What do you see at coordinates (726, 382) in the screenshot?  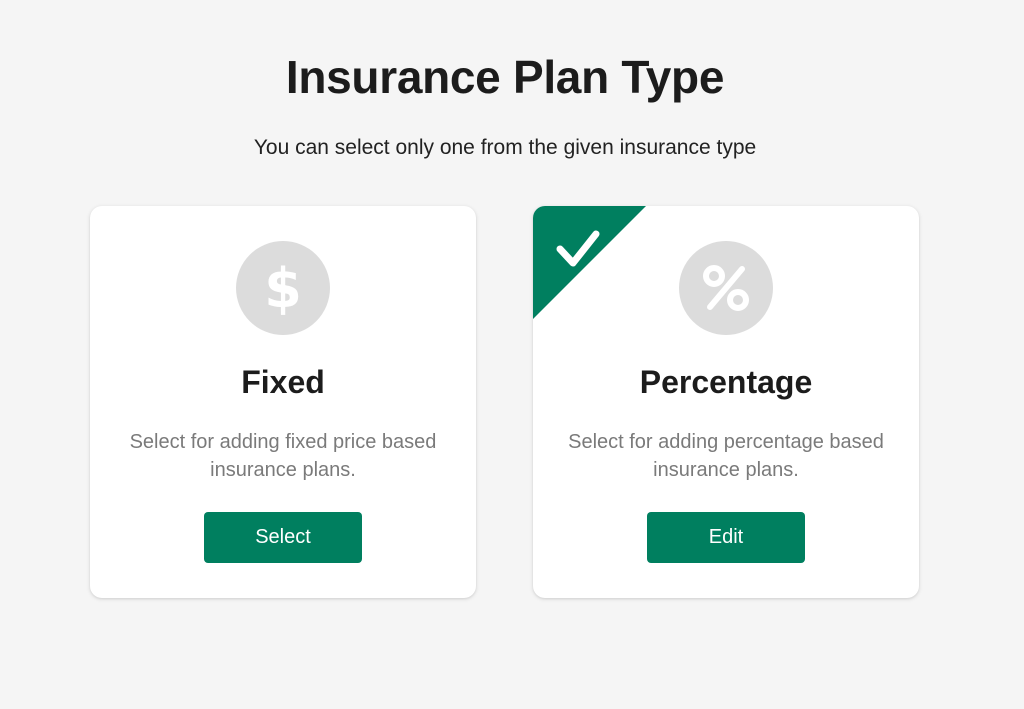 I see `card-title: Percentage` at bounding box center [726, 382].